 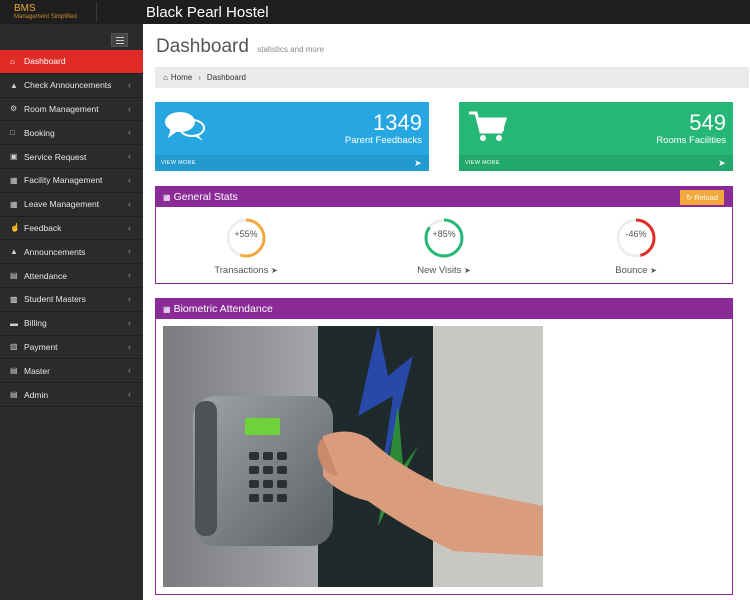 I want to click on sidebar-item-facility-management: ▦ Facility Management ‹, so click(x=71, y=181).